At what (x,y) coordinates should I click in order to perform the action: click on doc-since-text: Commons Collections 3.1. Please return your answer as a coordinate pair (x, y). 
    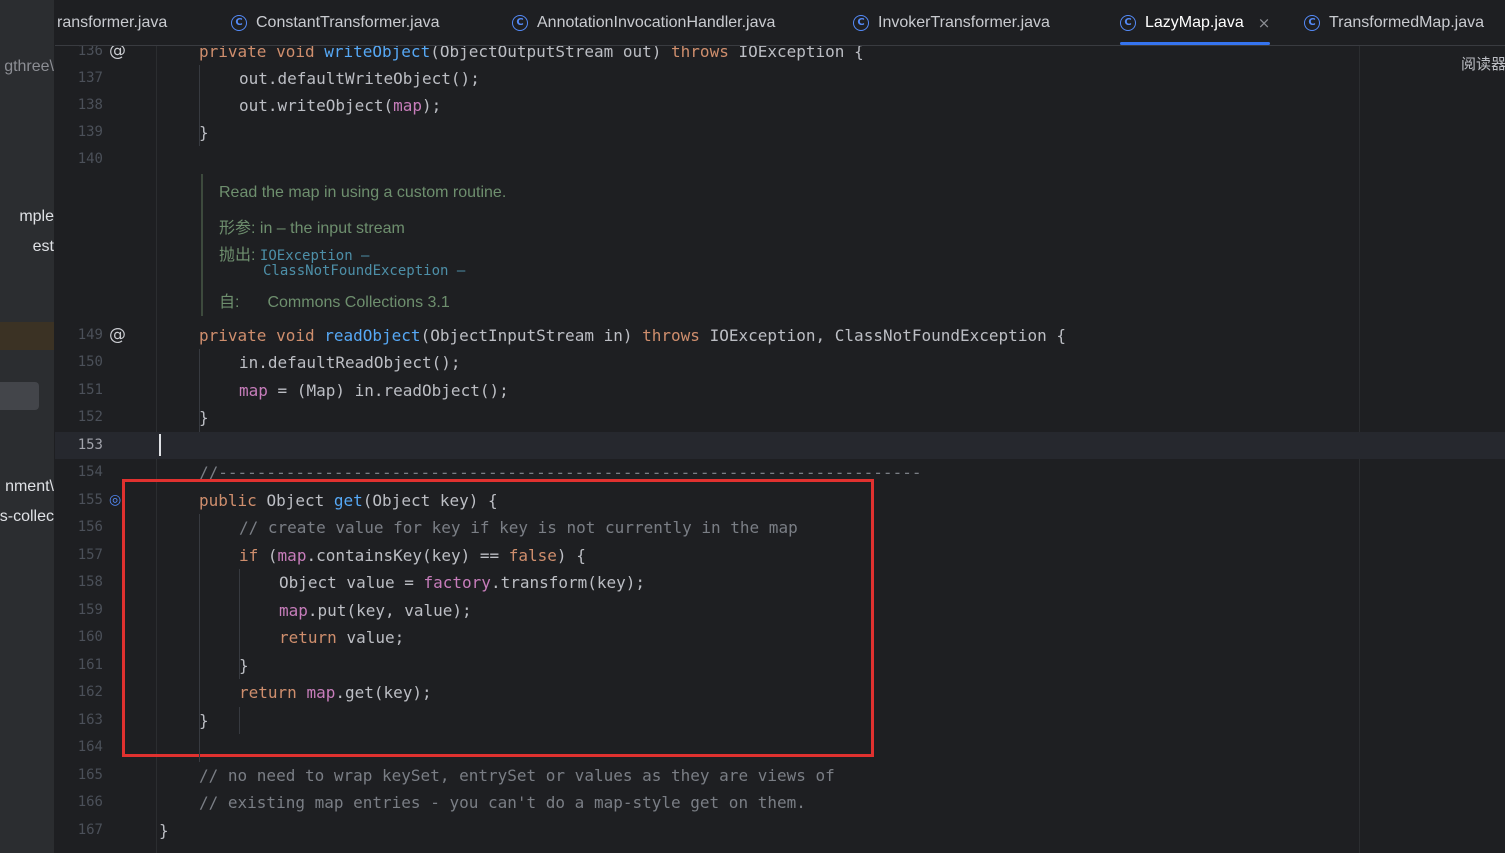
    Looking at the image, I should click on (358, 302).